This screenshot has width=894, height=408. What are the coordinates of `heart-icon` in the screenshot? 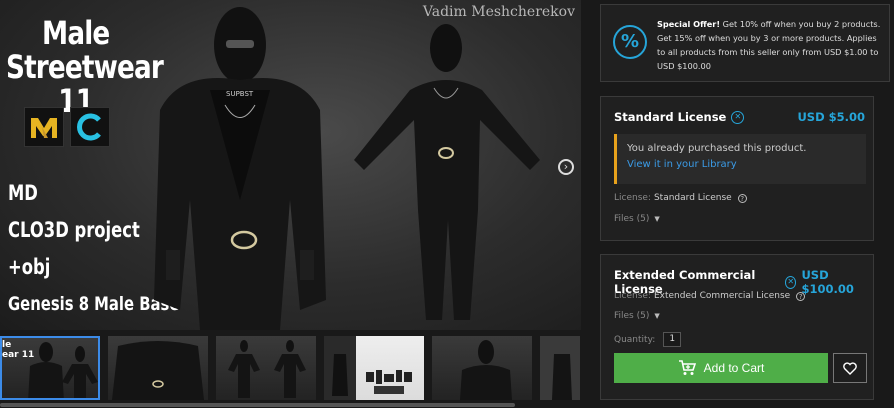 It's located at (850, 368).